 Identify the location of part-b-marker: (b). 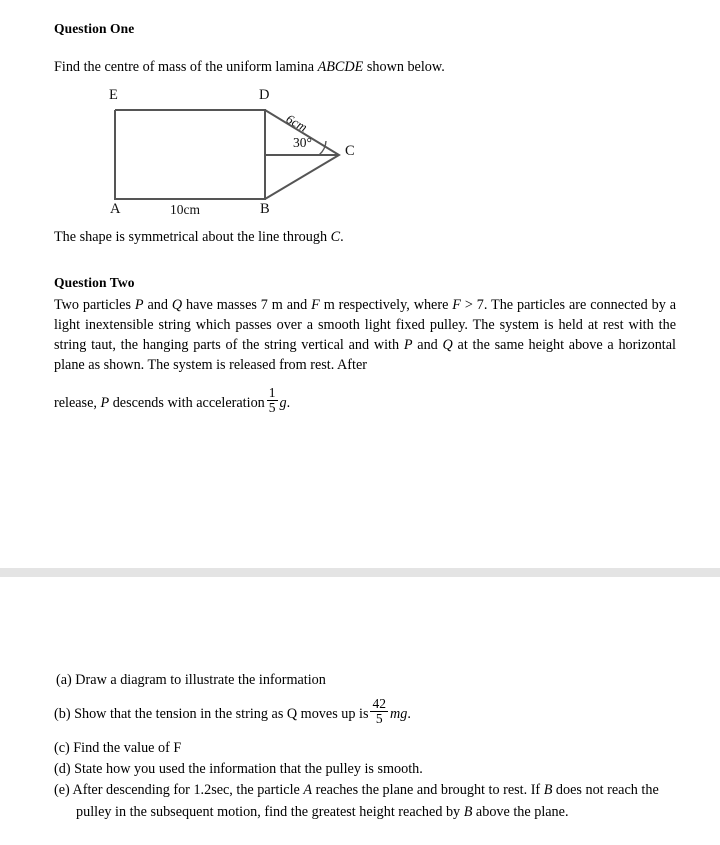
(62, 713).